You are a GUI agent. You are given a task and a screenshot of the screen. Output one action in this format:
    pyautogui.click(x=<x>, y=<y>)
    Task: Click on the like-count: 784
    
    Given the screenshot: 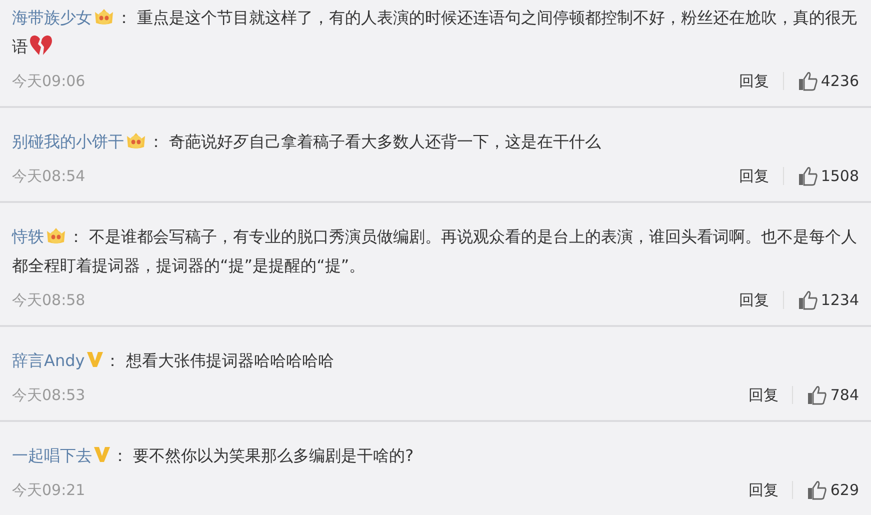 What is the action you would take?
    pyautogui.click(x=844, y=395)
    